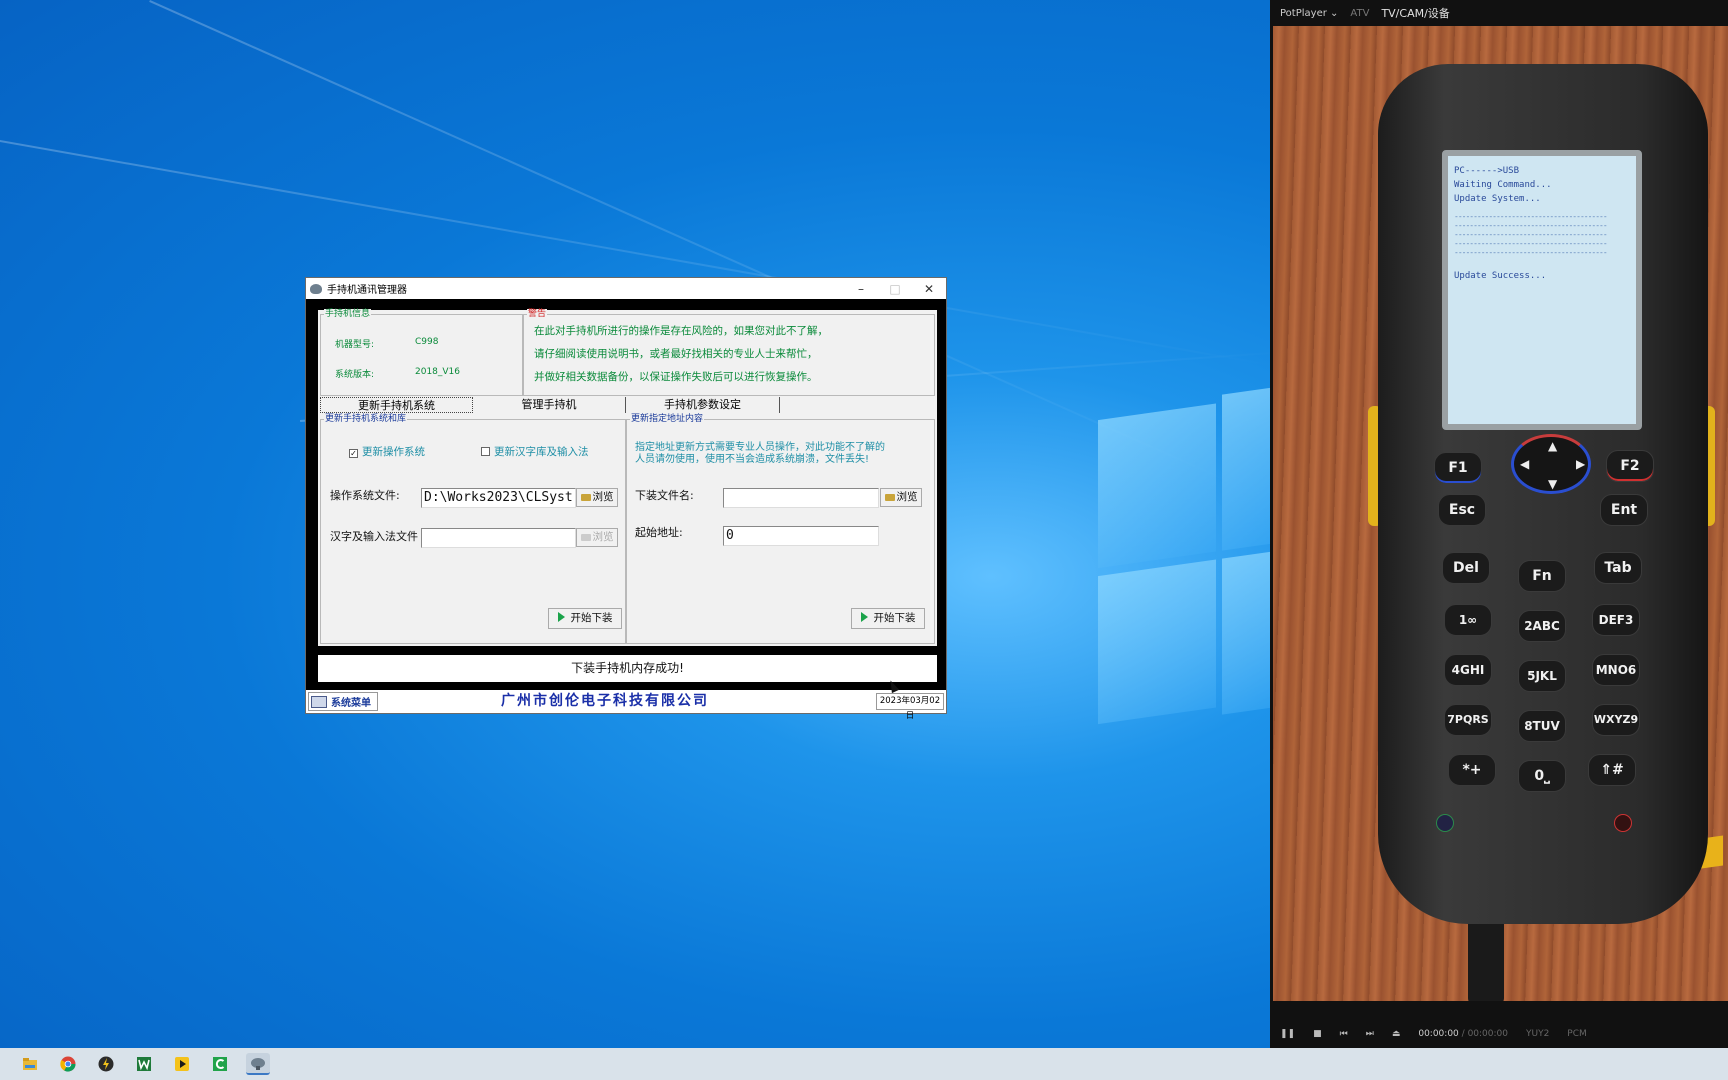 This screenshot has height=1080, width=1728. What do you see at coordinates (605, 701) in the screenshot?
I see `company-name: 广州市创伦电子科技有限公司` at bounding box center [605, 701].